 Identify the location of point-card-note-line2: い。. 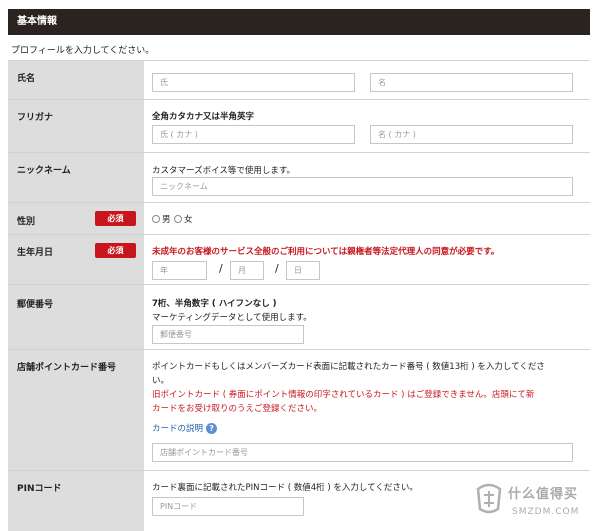
(161, 381).